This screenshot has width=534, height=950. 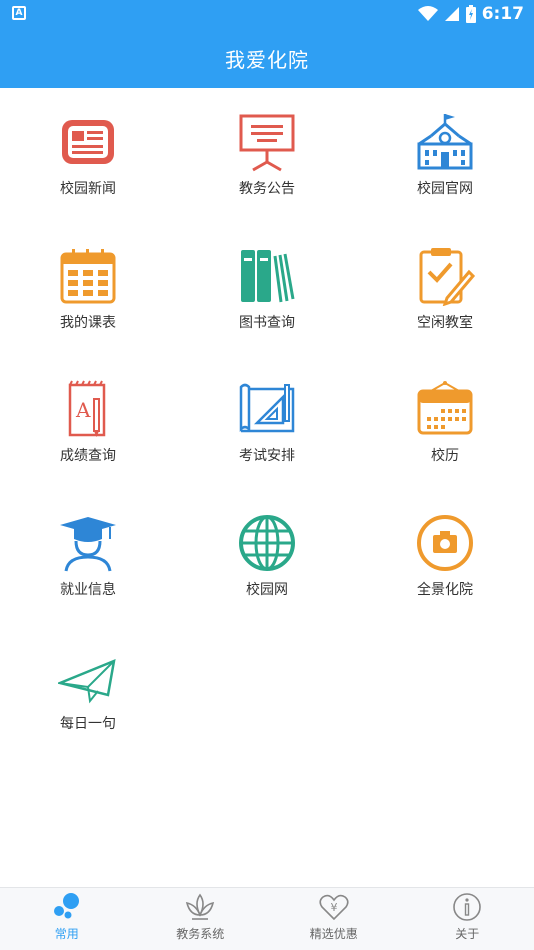 I want to click on tile-grade-query: A 成绩查询, so click(x=88, y=410).